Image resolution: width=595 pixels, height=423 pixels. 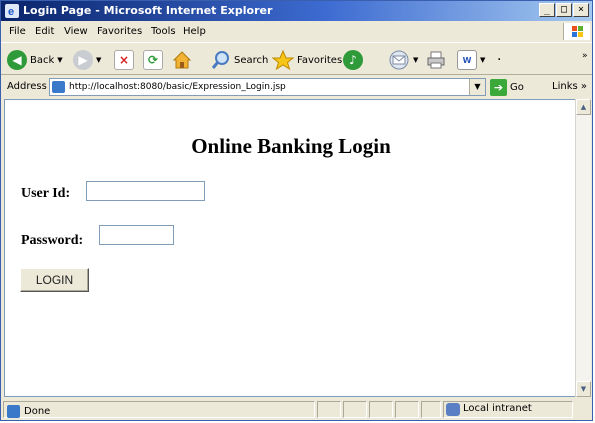 I want to click on go-button: ➔ Go, so click(x=507, y=87).